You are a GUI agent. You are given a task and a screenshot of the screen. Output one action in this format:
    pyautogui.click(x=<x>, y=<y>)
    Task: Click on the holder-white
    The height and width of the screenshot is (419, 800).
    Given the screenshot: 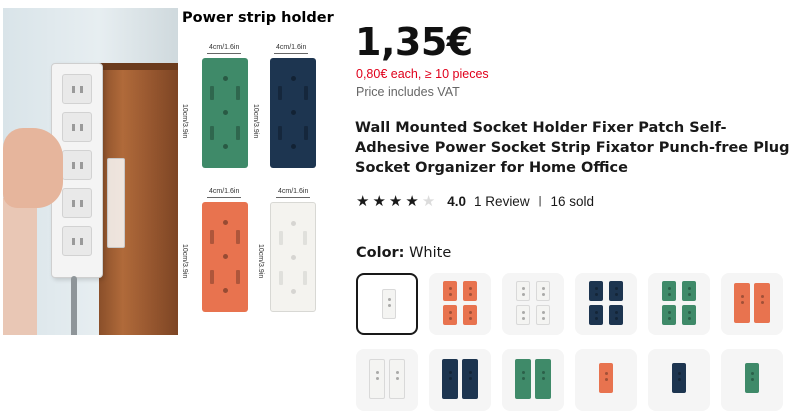 What is the action you would take?
    pyautogui.click(x=293, y=257)
    